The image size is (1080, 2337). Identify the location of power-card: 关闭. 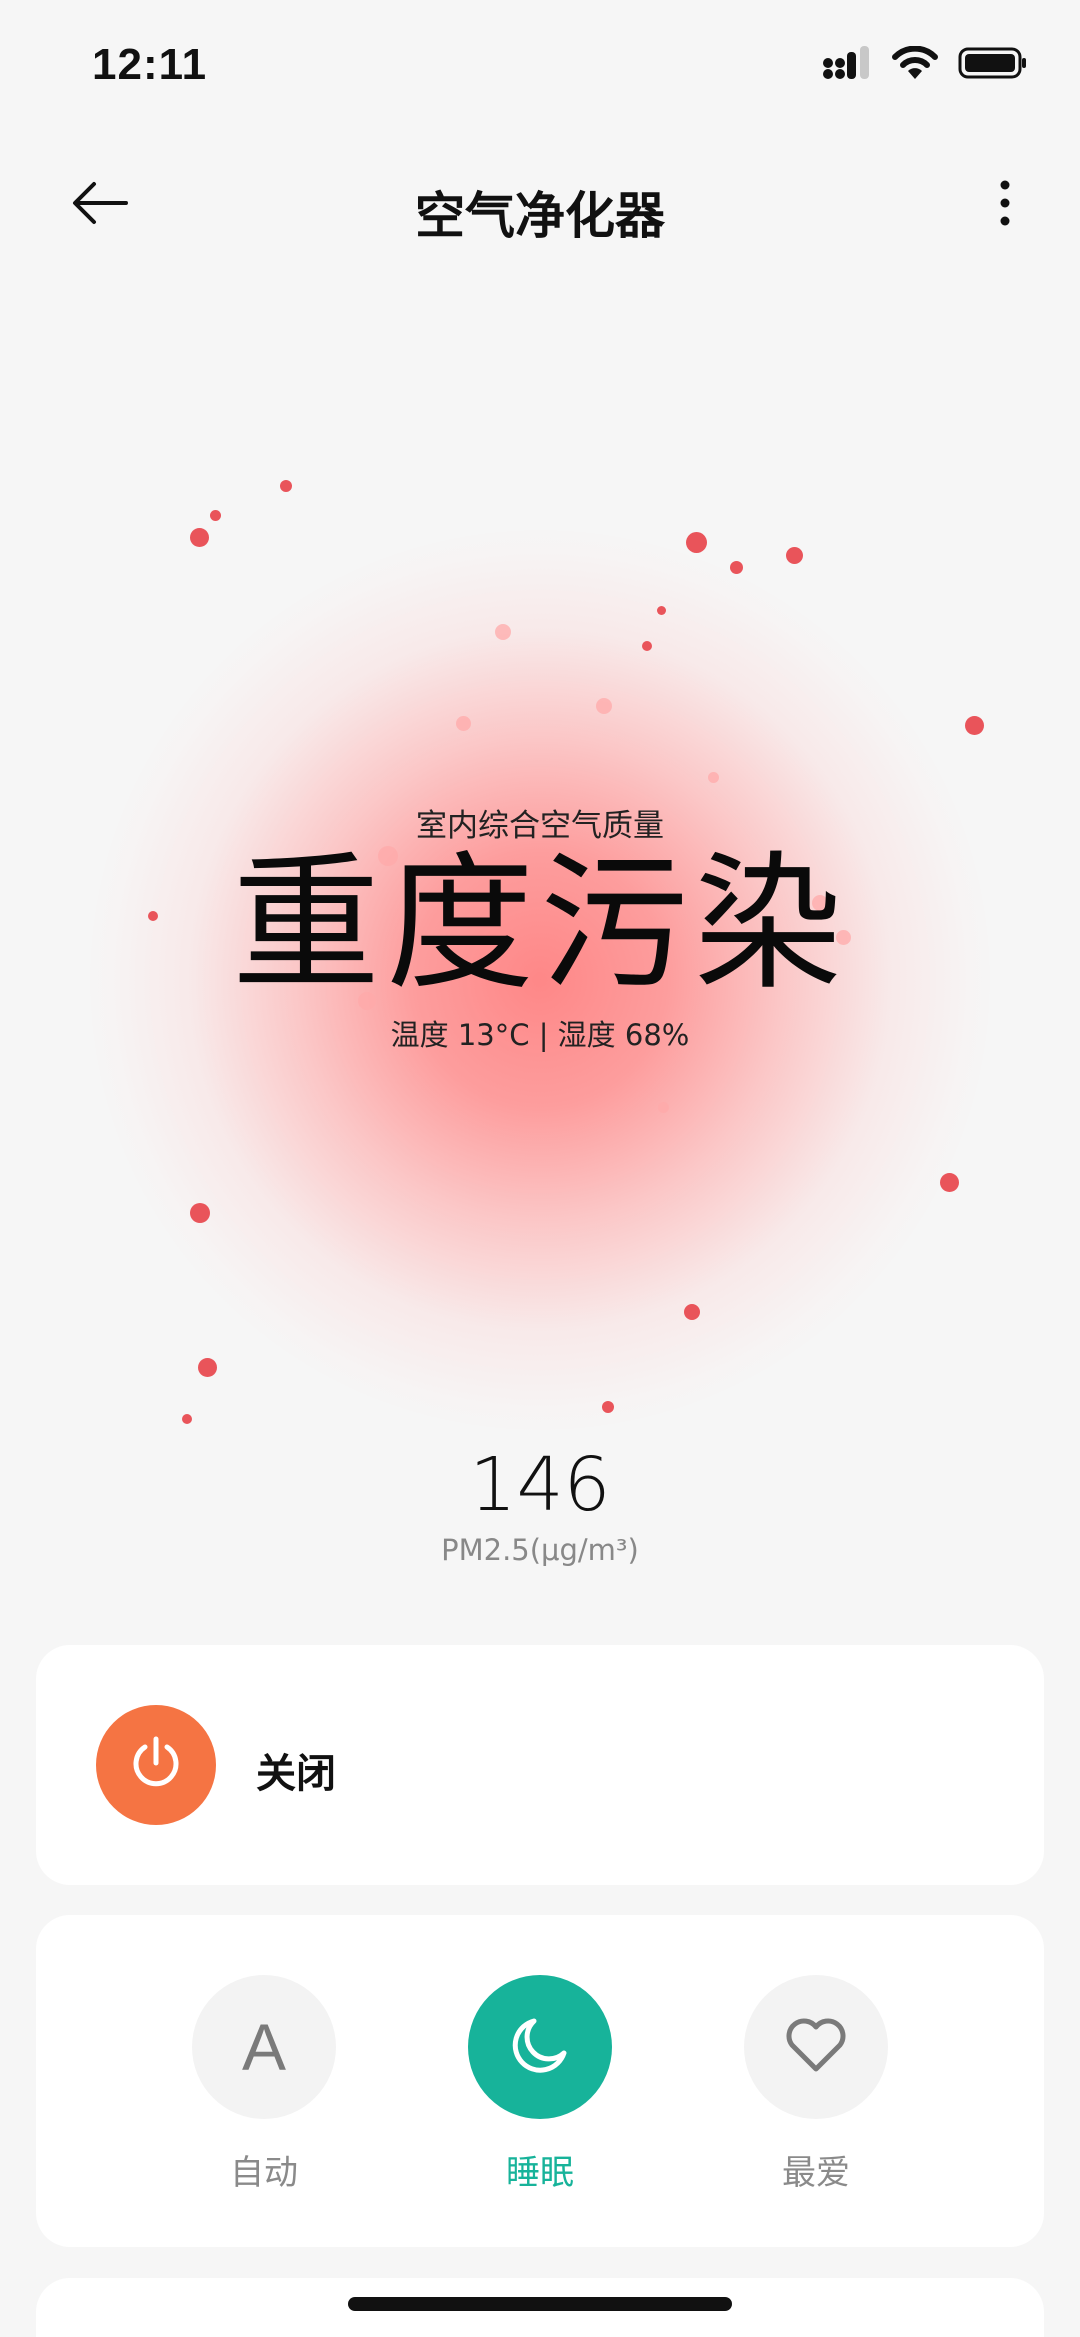
(540, 1765).